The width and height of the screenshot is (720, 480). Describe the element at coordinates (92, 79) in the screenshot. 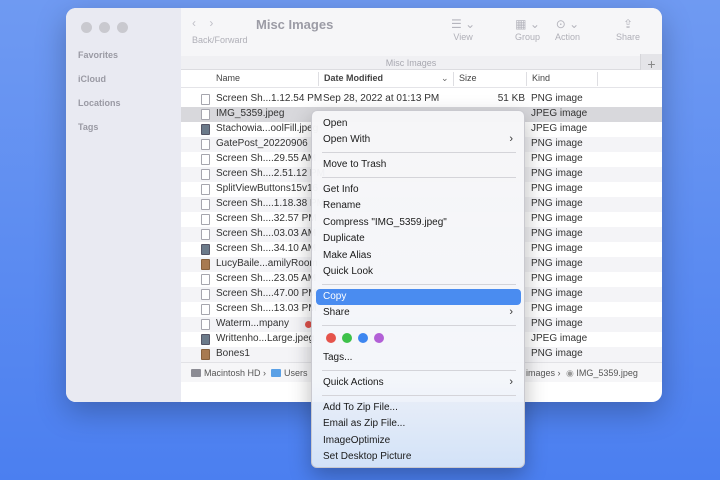

I see `sidebar-section-icloud: iCloud` at that location.